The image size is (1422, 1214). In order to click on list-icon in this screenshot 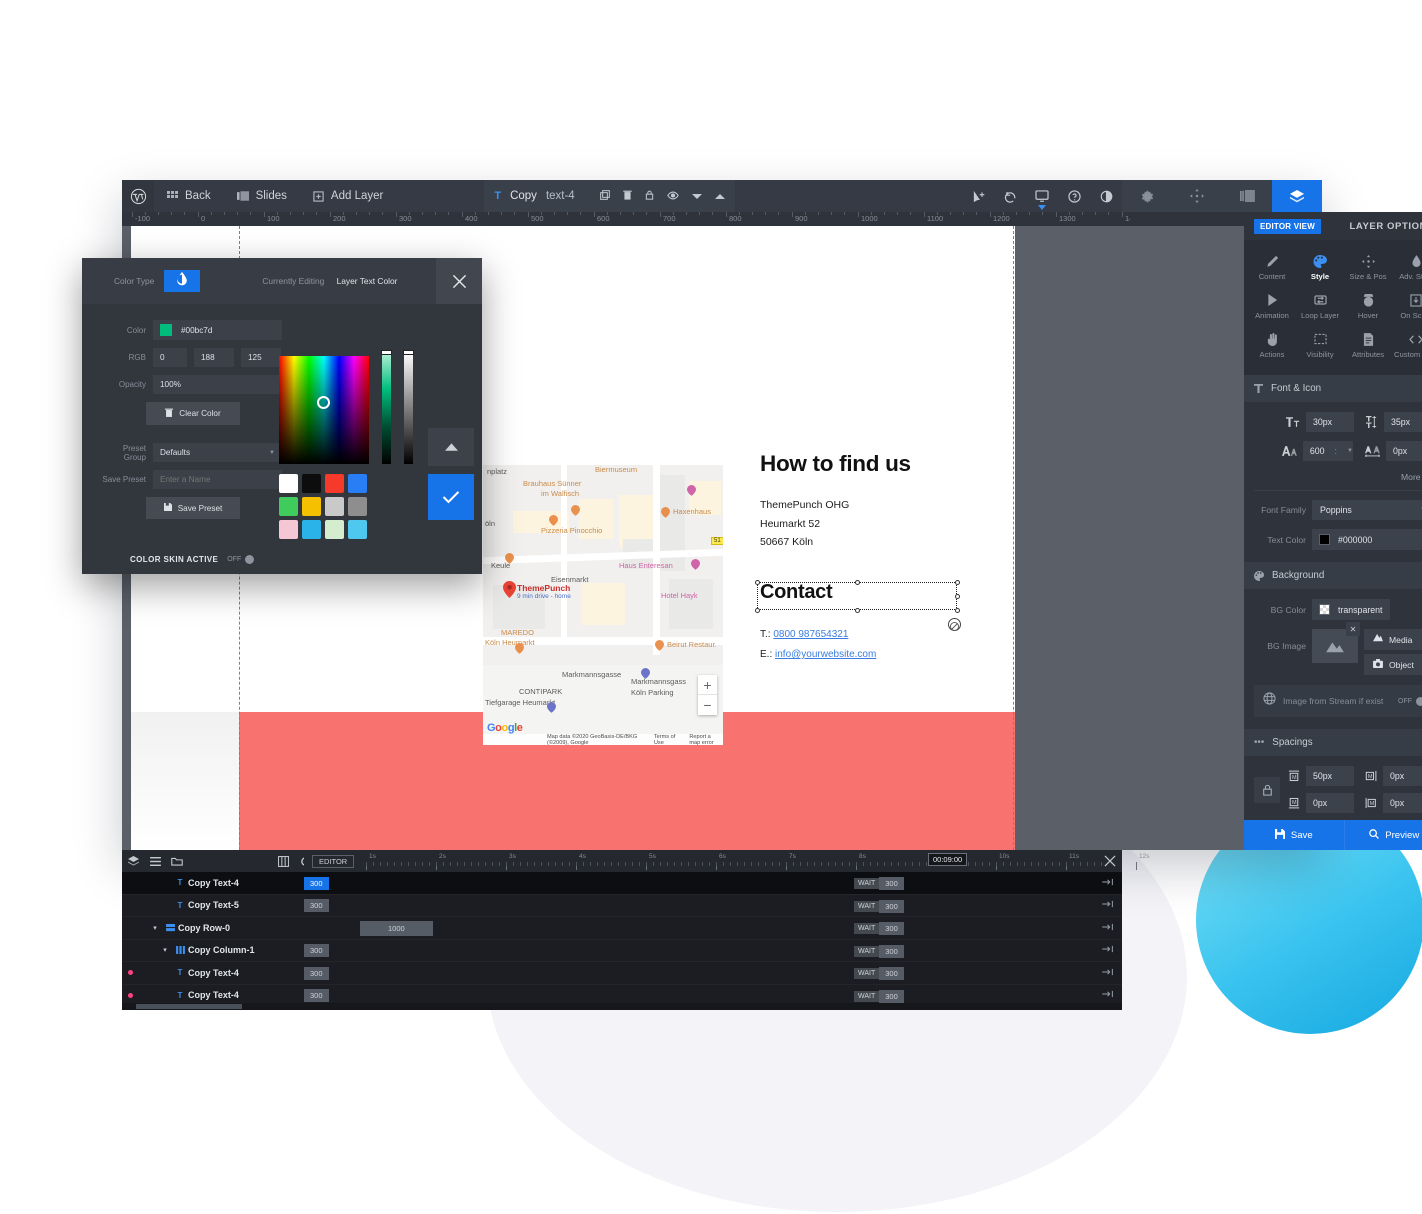, I will do `click(155, 861)`.